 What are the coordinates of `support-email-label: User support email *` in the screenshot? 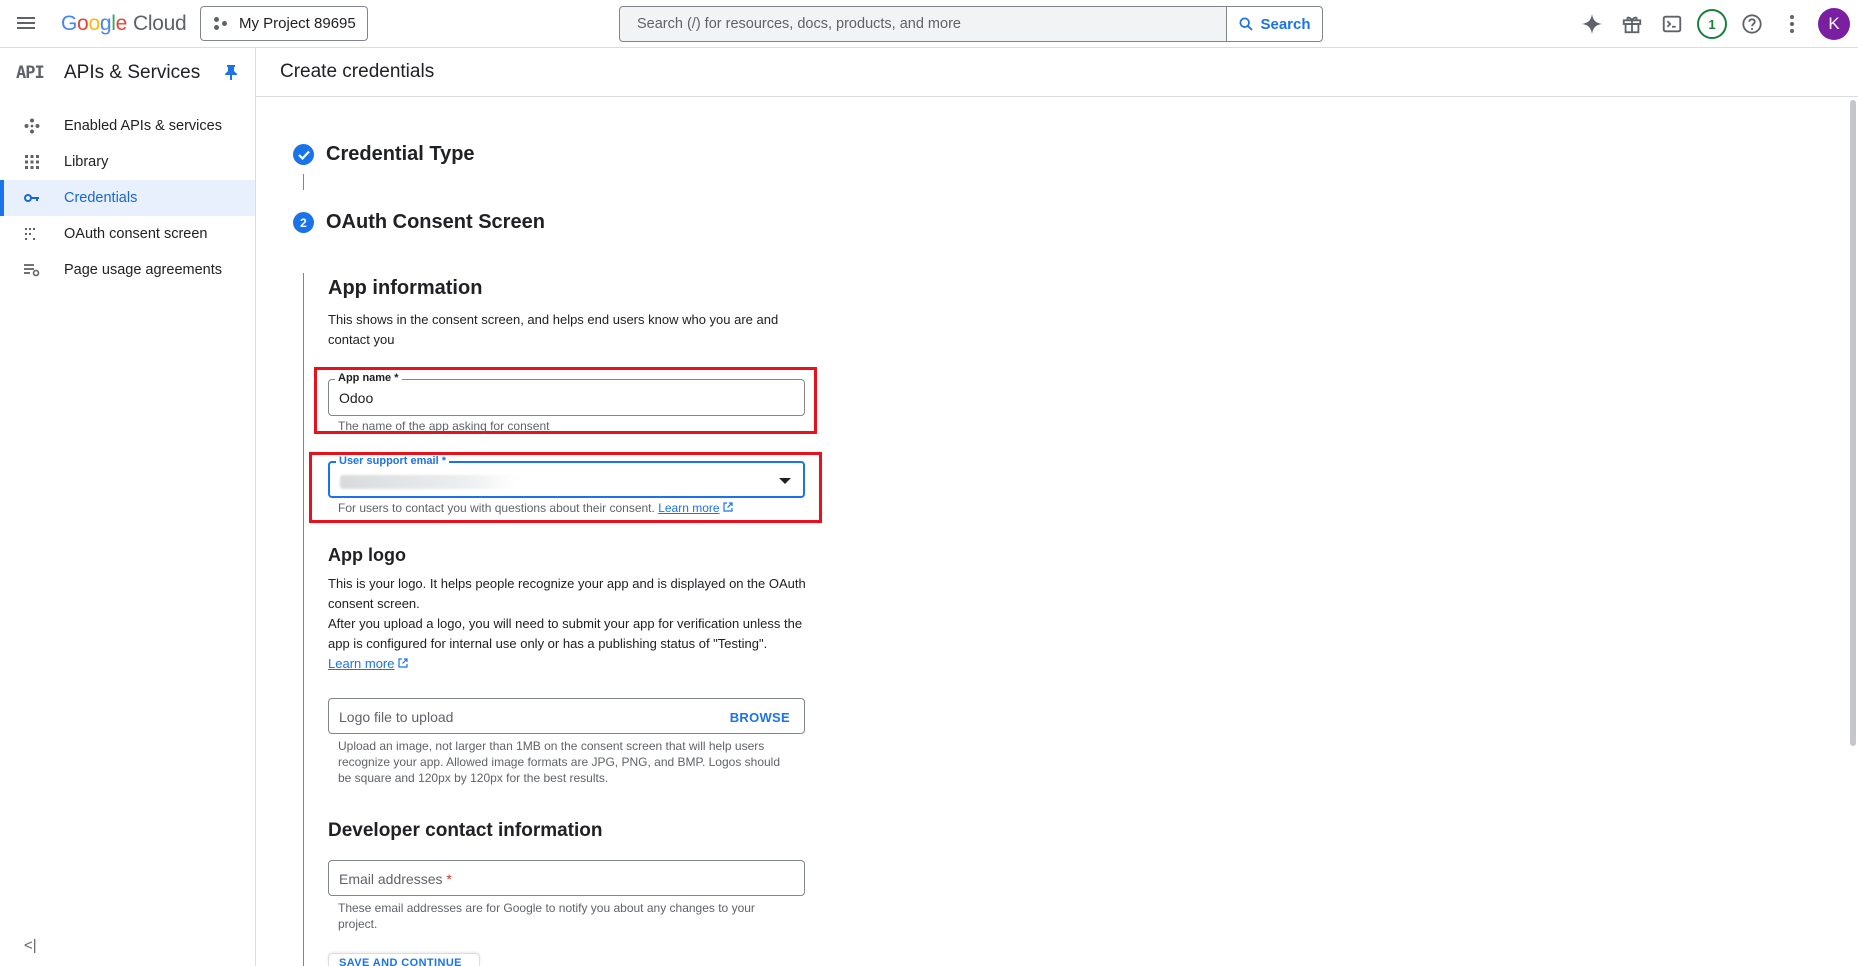 It's located at (392, 461).